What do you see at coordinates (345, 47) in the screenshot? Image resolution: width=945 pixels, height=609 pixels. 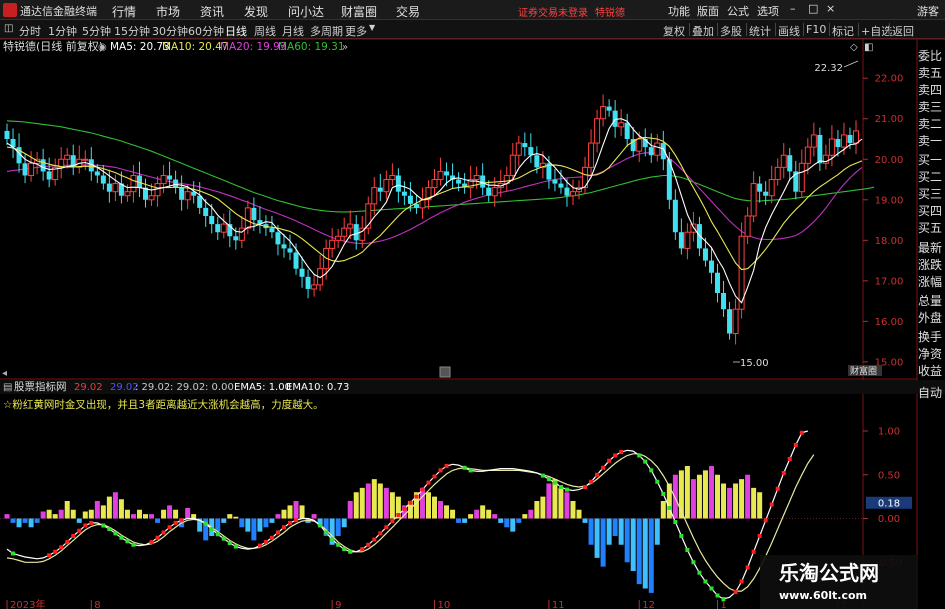 I see `more-legend-icon: »` at bounding box center [345, 47].